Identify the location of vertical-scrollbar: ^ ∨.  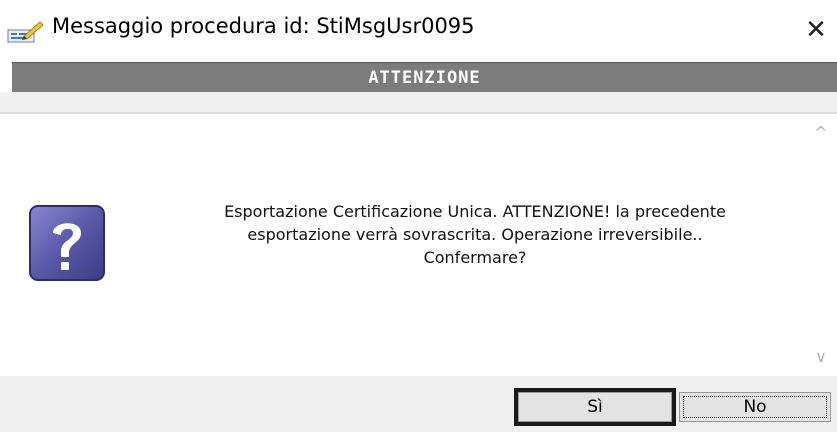
(821, 245).